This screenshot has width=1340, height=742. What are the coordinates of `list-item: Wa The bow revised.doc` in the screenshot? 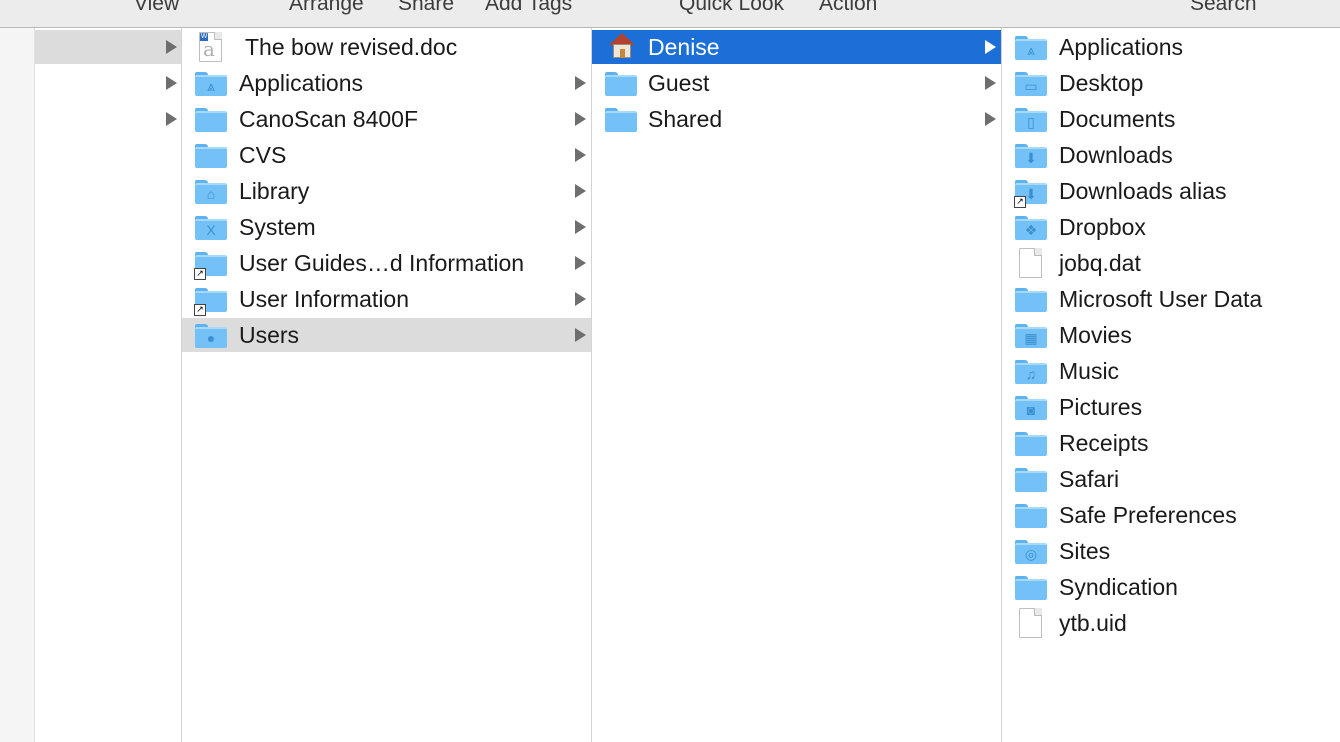 It's located at (386, 47).